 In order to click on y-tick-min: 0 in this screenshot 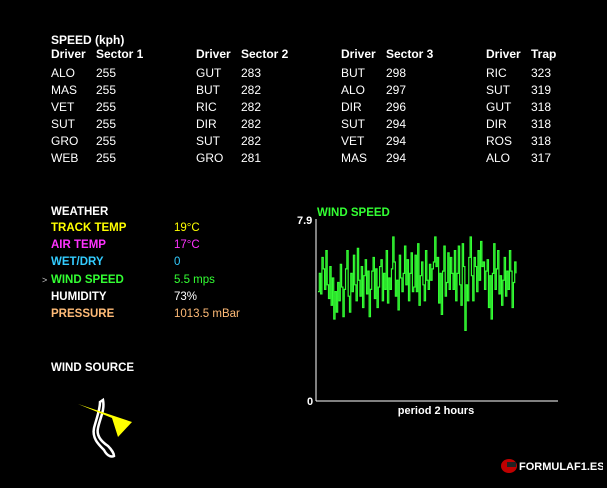, I will do `click(310, 402)`.